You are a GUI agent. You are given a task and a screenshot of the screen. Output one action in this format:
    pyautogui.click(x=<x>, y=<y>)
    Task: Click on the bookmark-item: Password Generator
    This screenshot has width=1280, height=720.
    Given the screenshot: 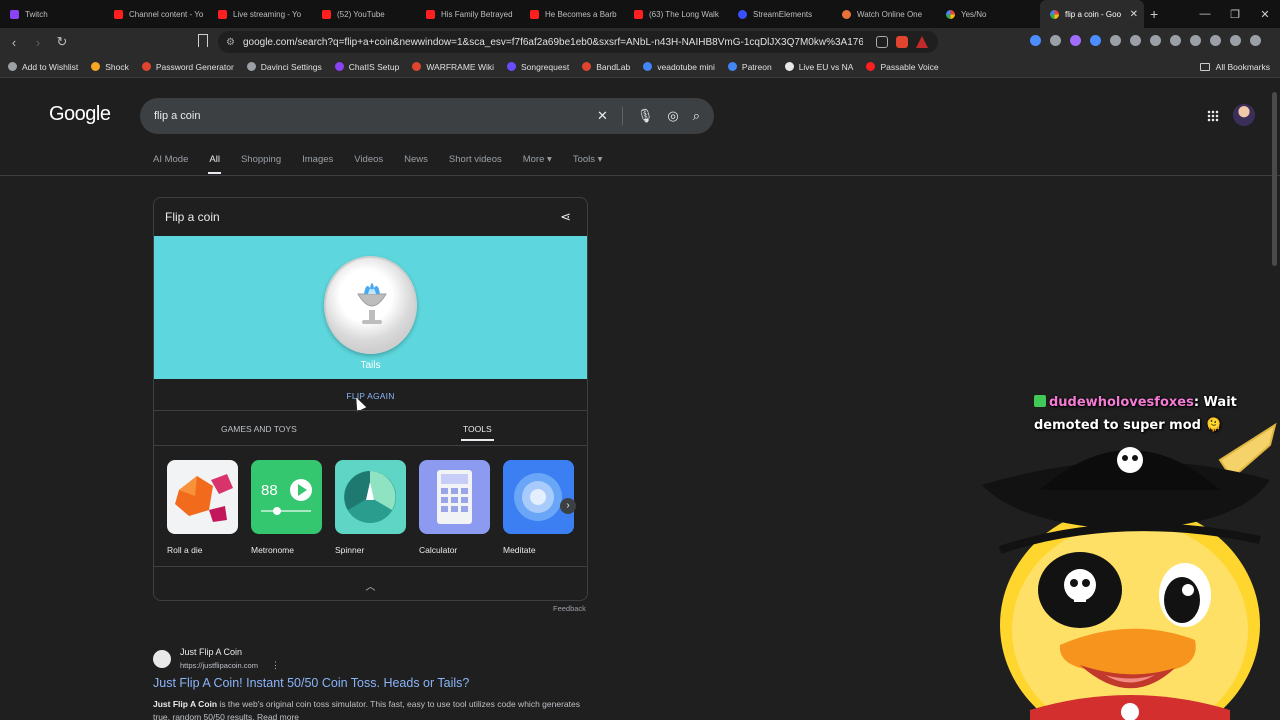 What is the action you would take?
    pyautogui.click(x=187, y=67)
    